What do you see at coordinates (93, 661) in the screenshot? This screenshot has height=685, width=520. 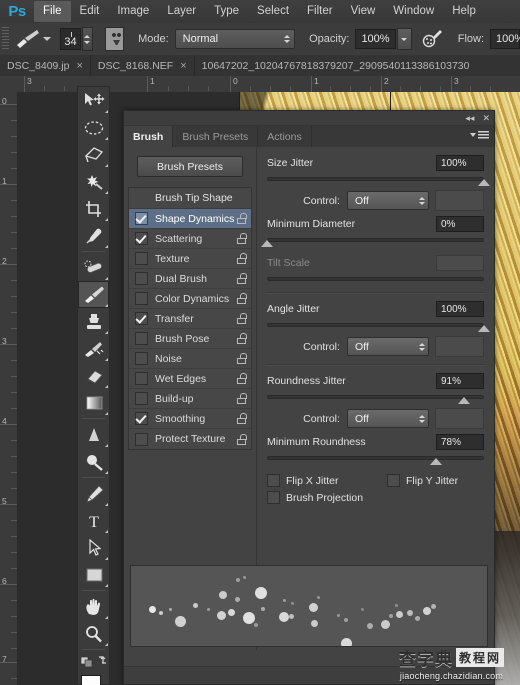 I see `default-colors-and-swap` at bounding box center [93, 661].